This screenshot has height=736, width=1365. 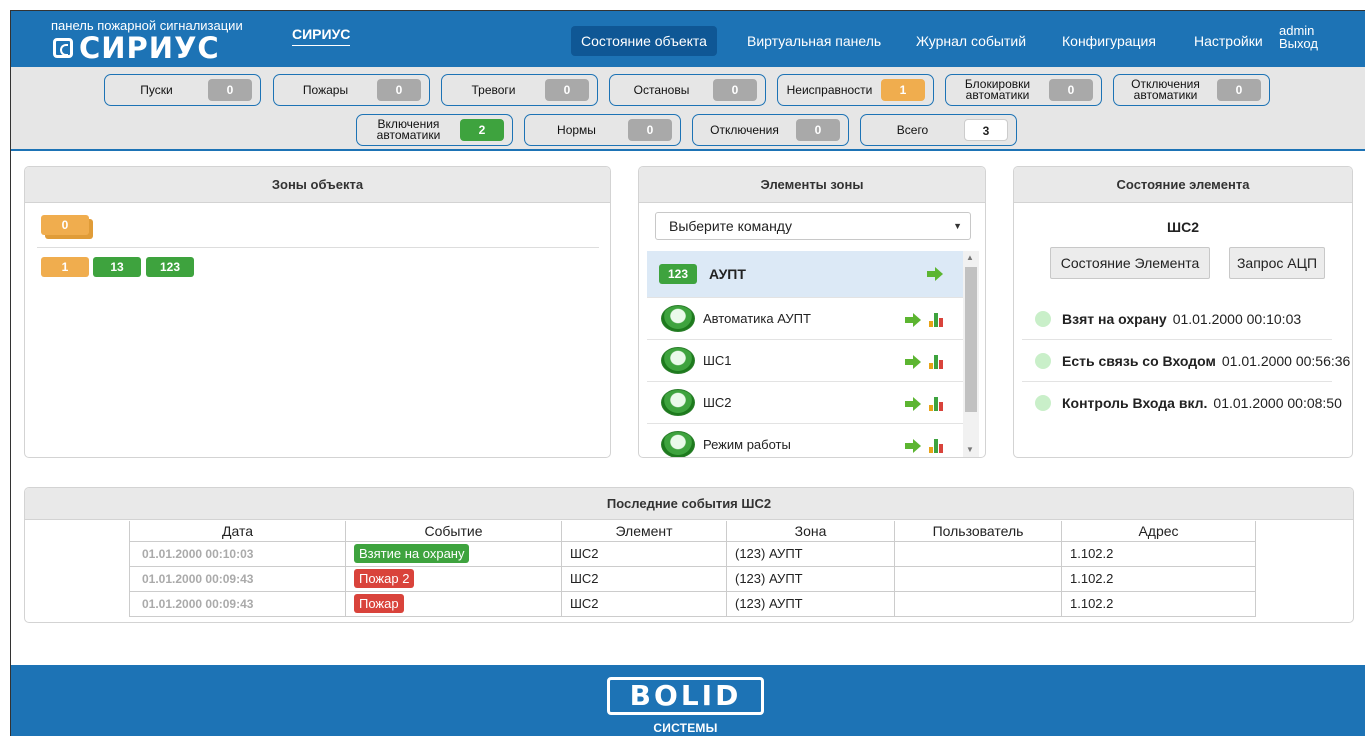 What do you see at coordinates (237, 578) in the screenshot?
I see `event-date: 01.01.2000 00:09:43` at bounding box center [237, 578].